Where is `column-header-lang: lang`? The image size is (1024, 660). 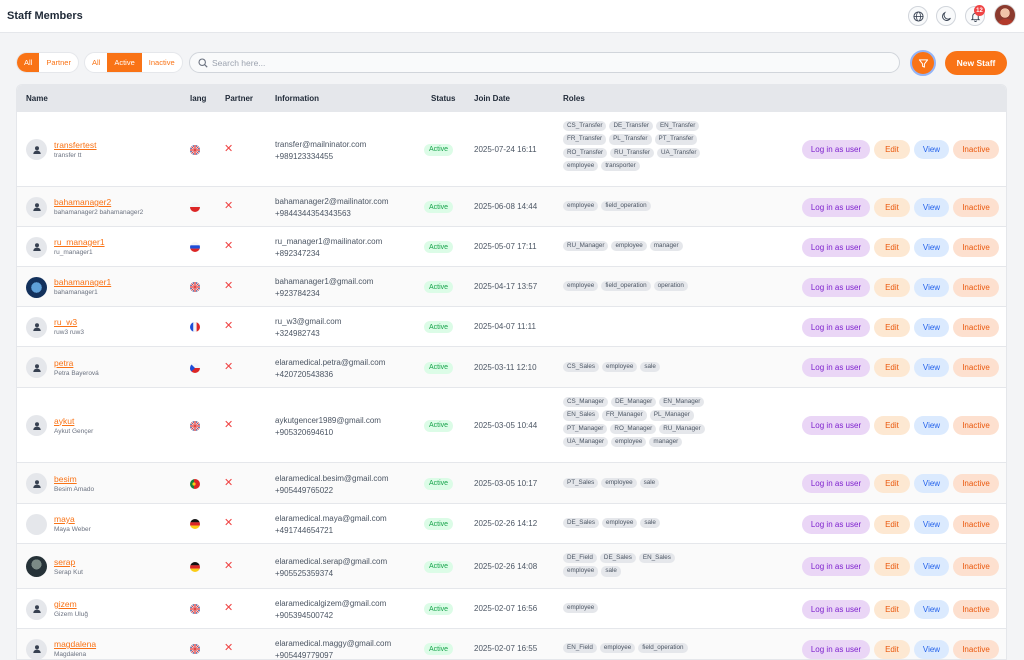
column-header-lang: lang is located at coordinates (198, 98).